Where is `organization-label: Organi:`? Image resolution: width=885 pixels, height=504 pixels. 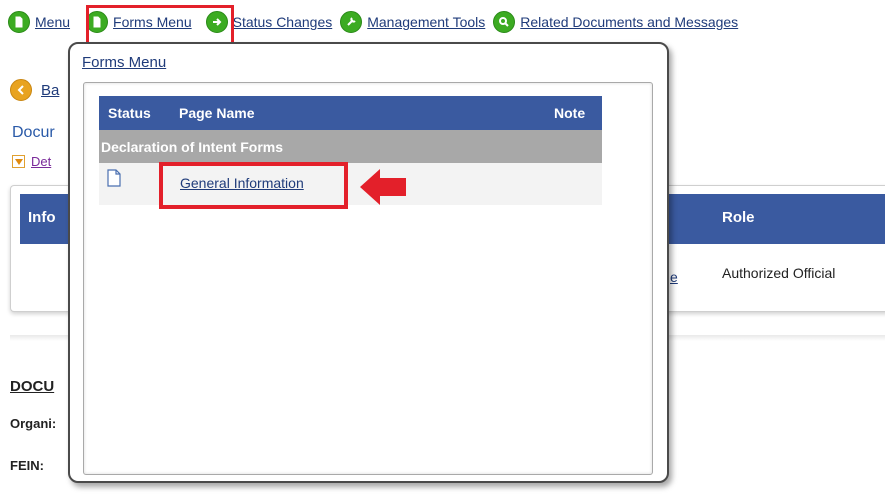
organization-label: Organi: is located at coordinates (33, 423).